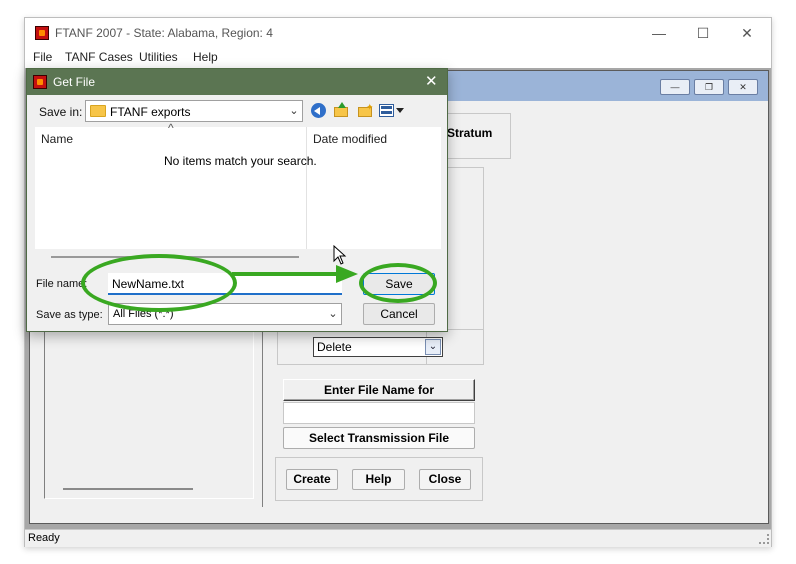  What do you see at coordinates (764, 539) in the screenshot?
I see `resize-grip-icon` at bounding box center [764, 539].